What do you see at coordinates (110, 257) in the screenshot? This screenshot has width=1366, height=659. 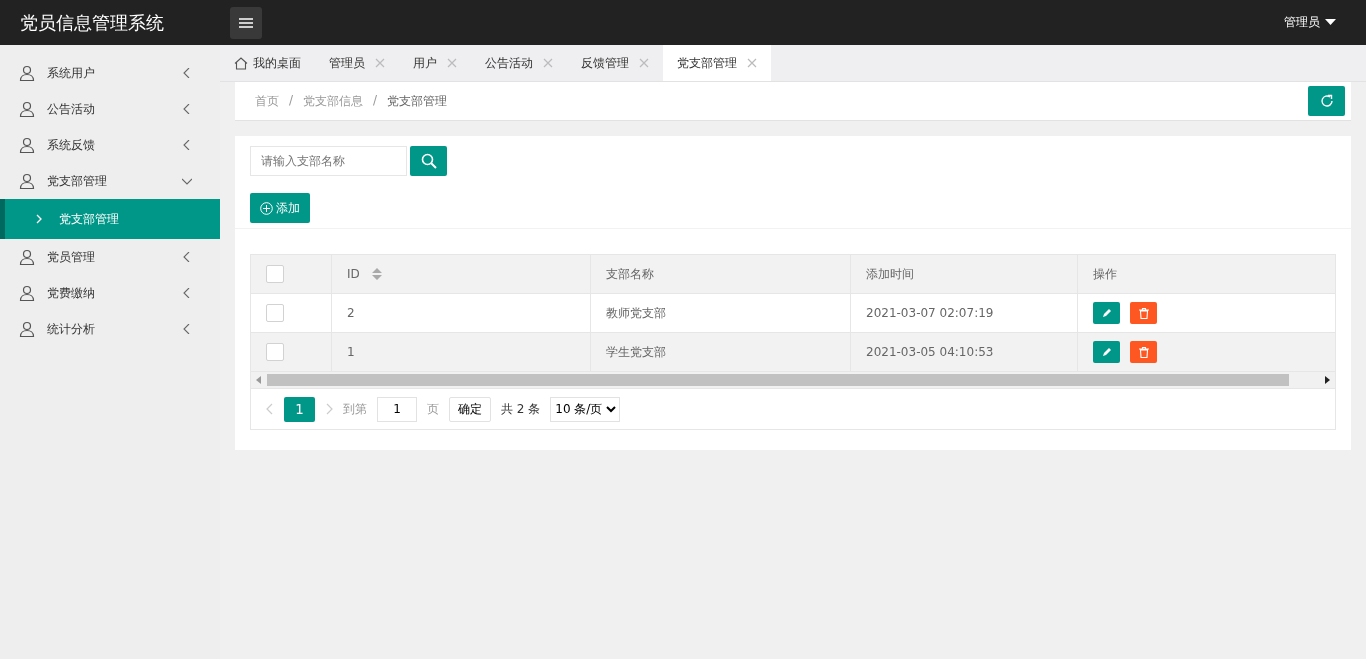 I see `sidebar-item: 党员管理` at bounding box center [110, 257].